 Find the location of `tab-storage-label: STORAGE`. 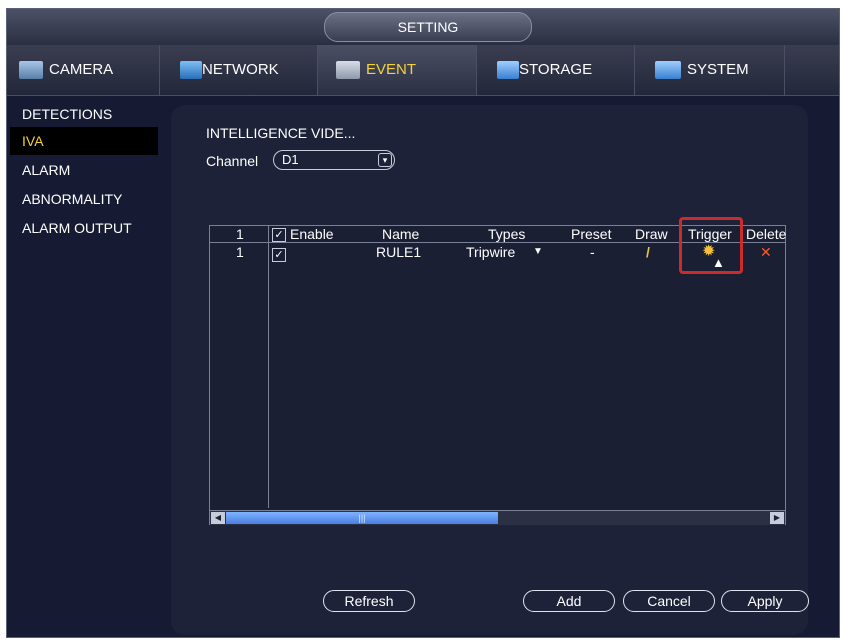

tab-storage-label: STORAGE is located at coordinates (556, 69).